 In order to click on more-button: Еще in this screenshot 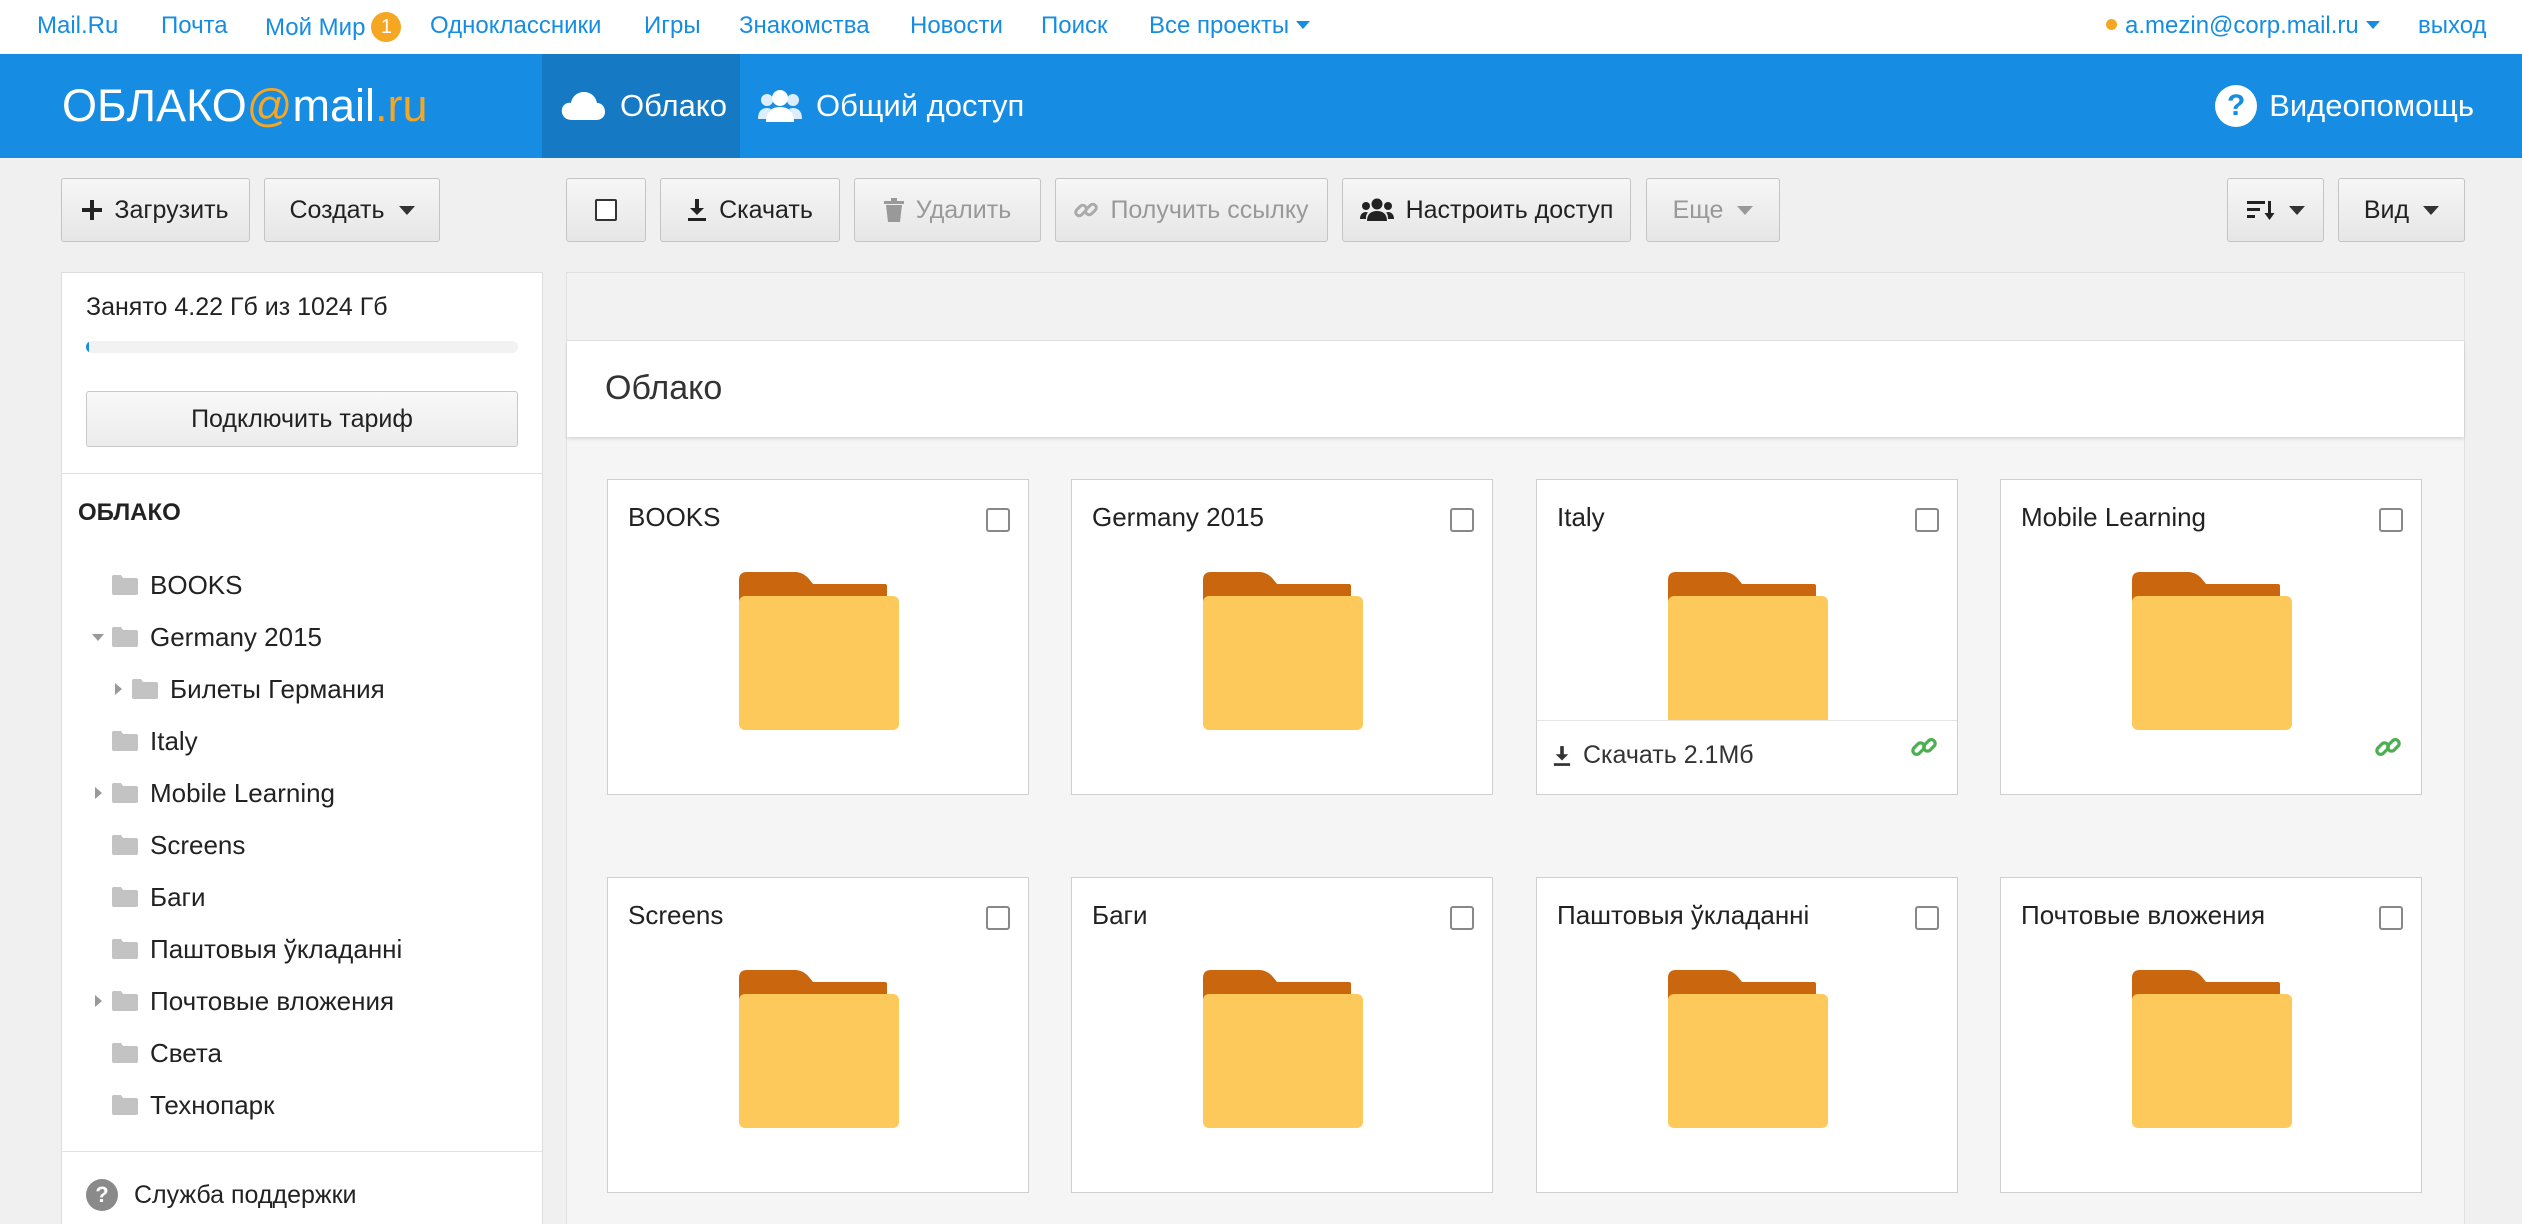, I will do `click(1713, 210)`.